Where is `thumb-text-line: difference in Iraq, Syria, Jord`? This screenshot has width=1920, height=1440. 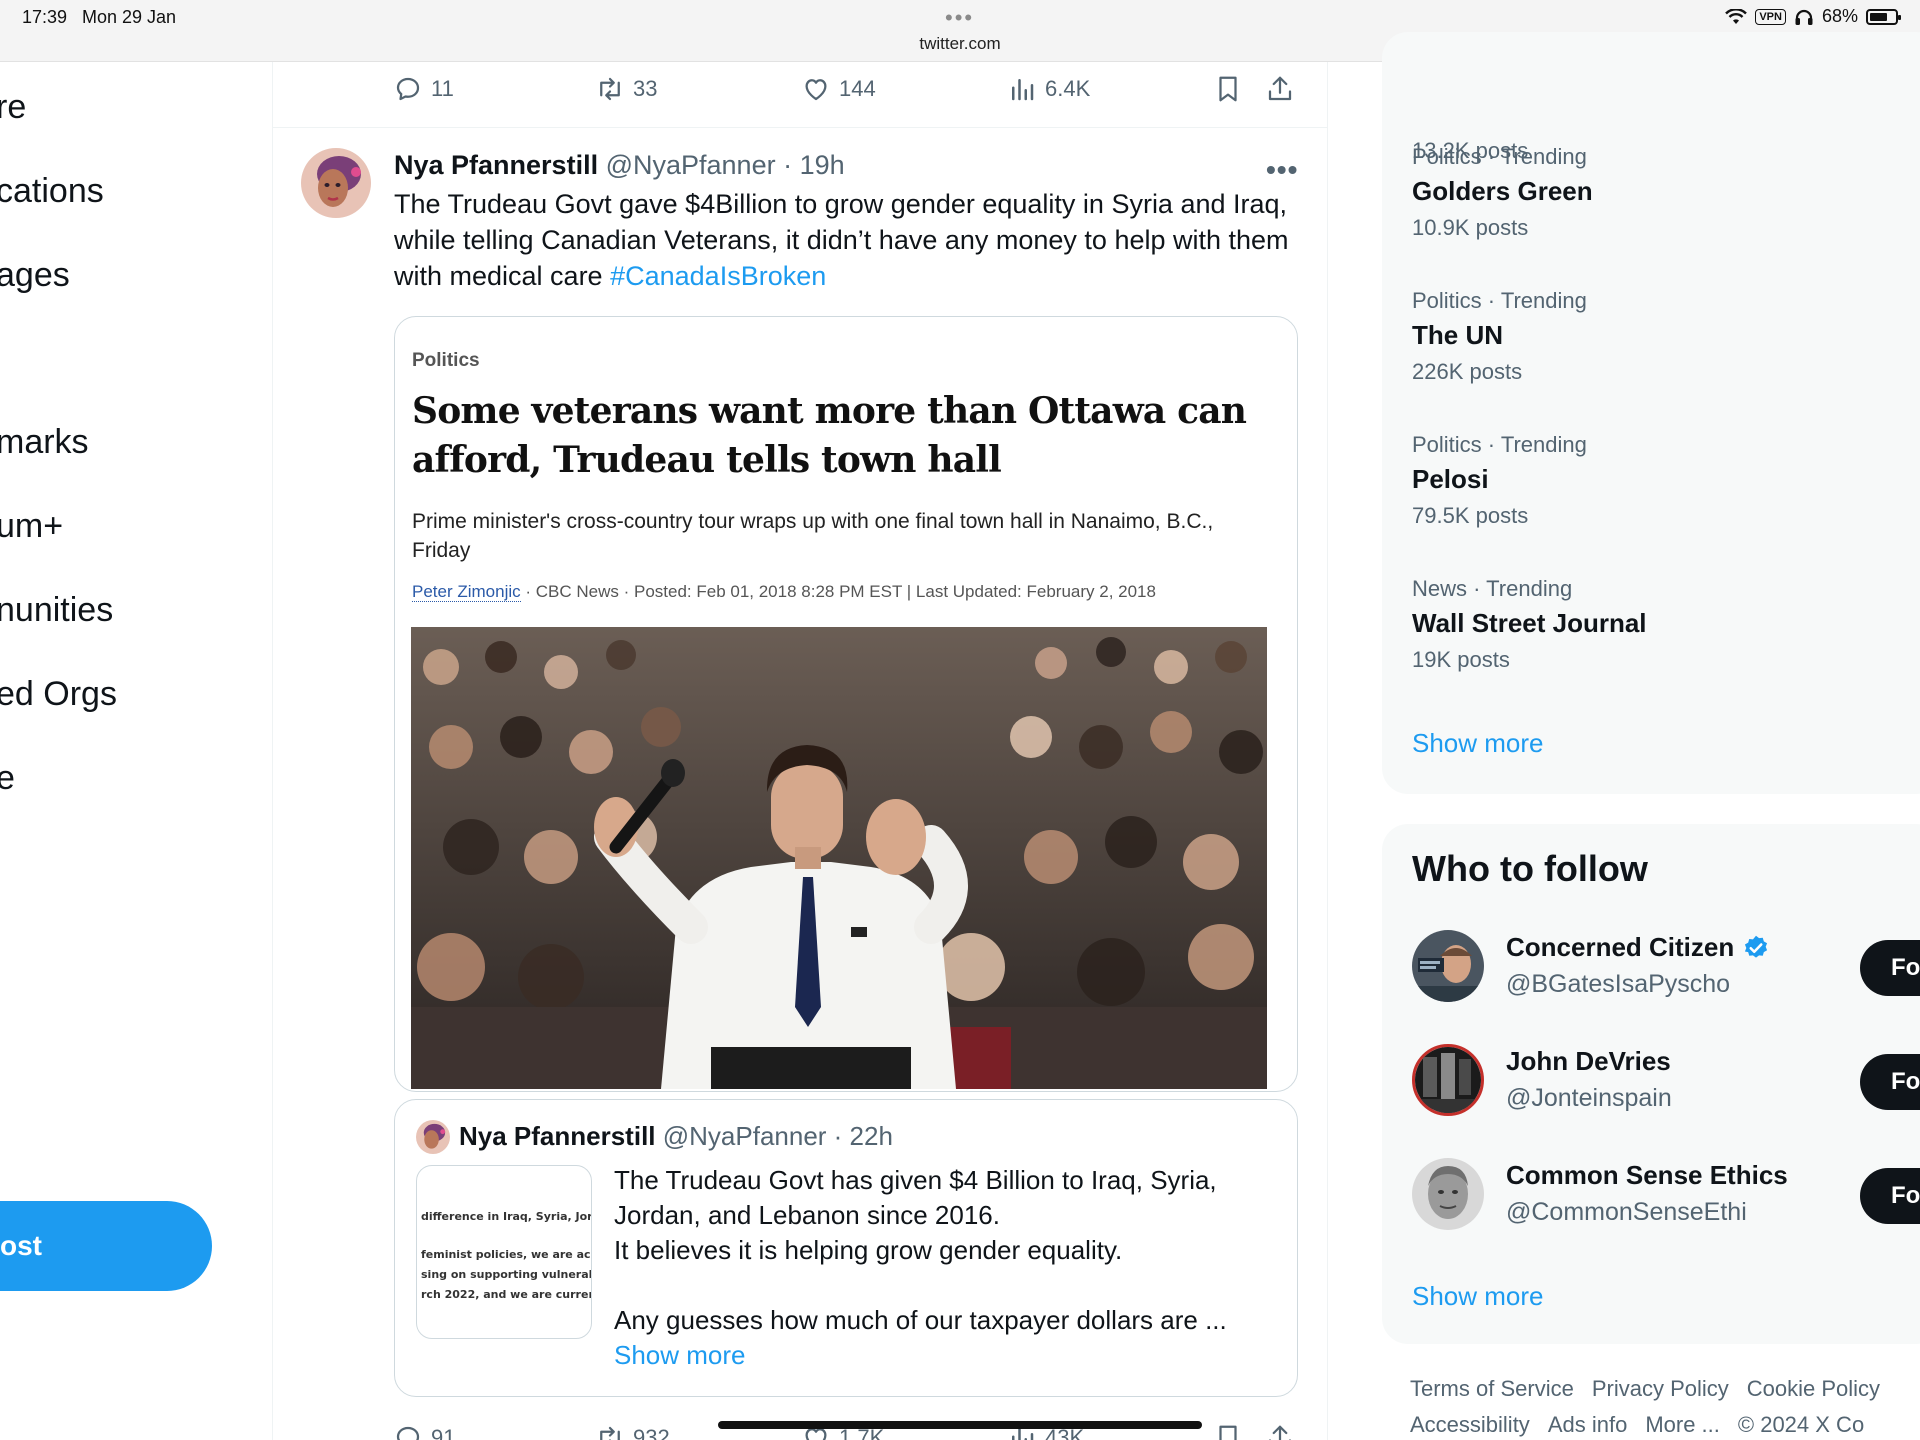 thumb-text-line: difference in Iraq, Syria, Jord is located at coordinates (506, 1216).